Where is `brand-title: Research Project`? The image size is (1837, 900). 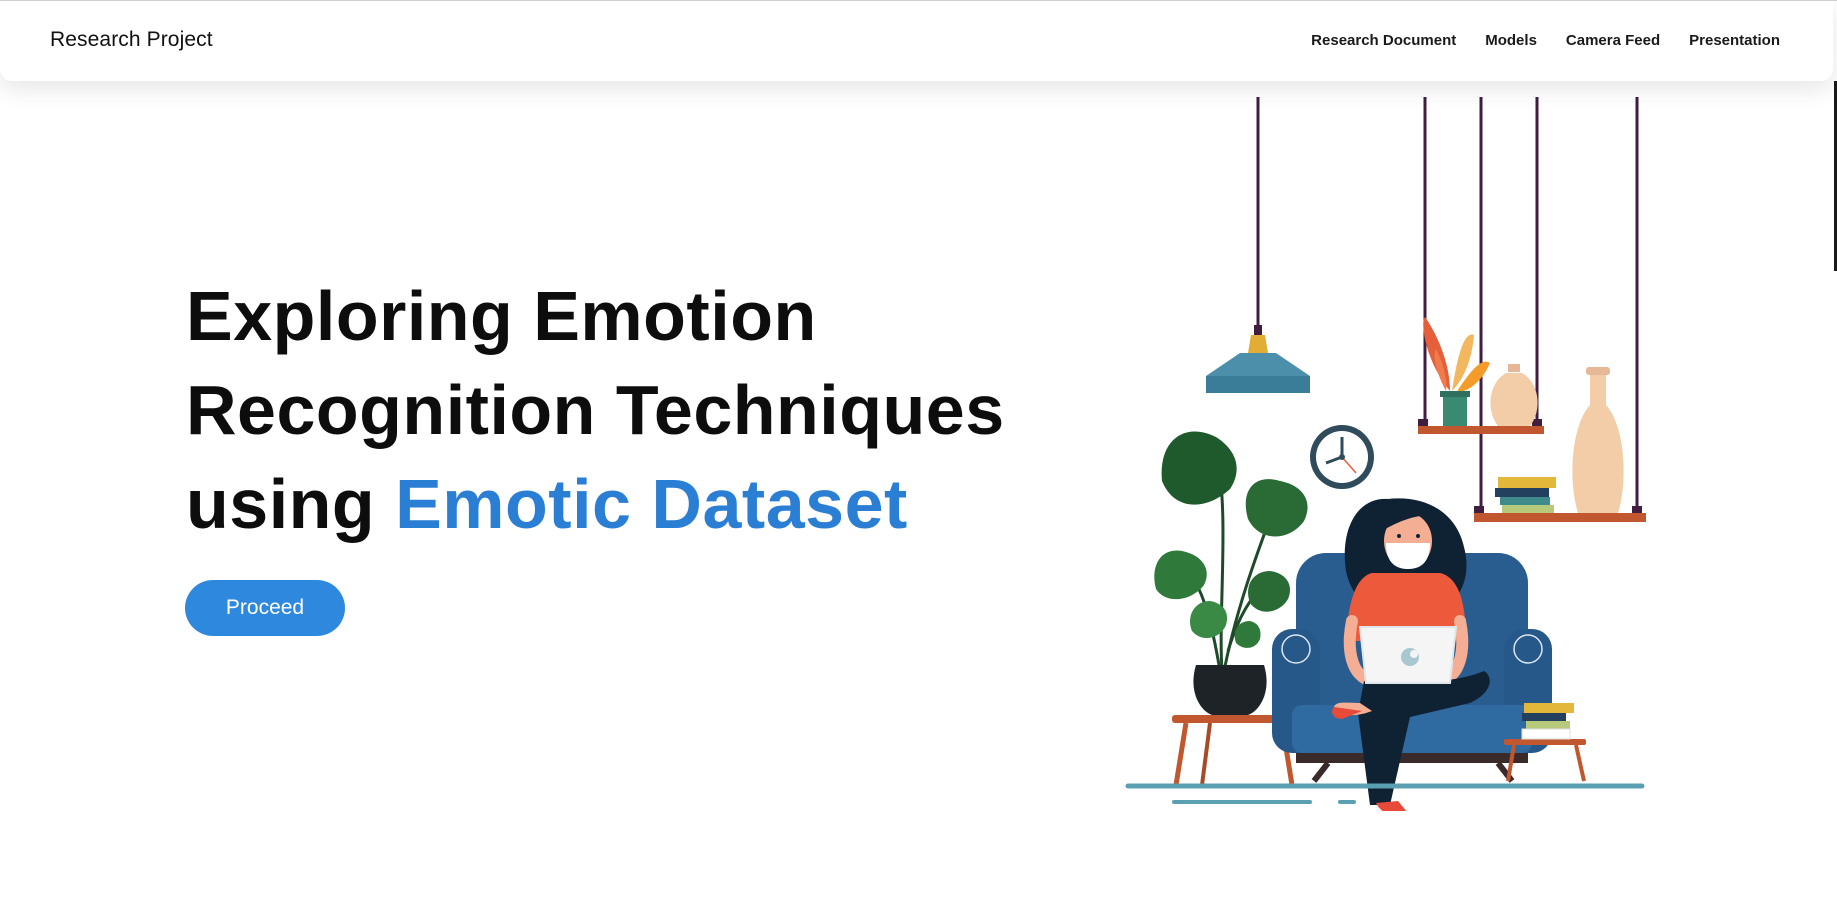 brand-title: Research Project is located at coordinates (131, 40).